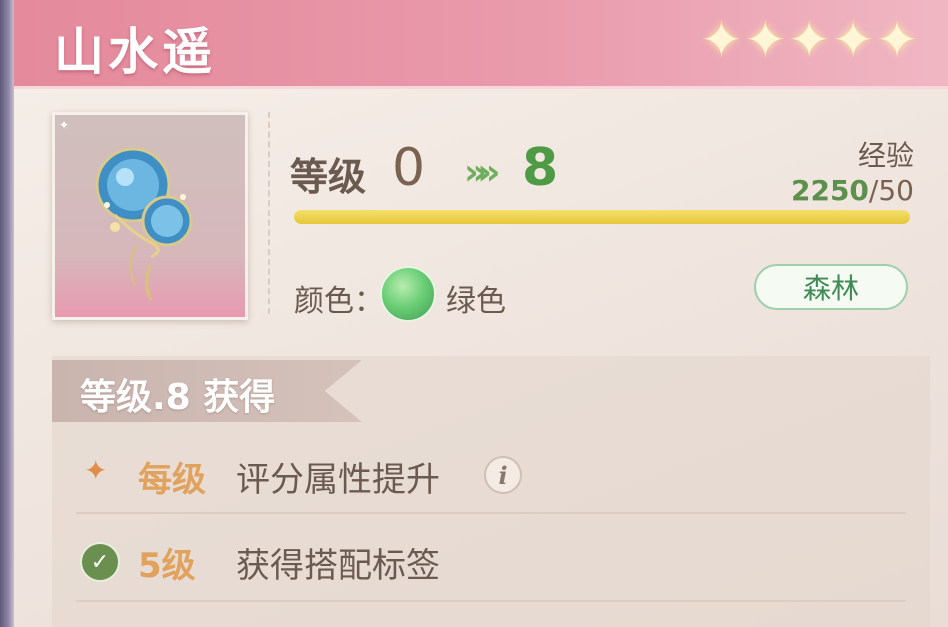 This screenshot has height=627, width=948. What do you see at coordinates (540, 168) in the screenshot?
I see `level-target: 8` at bounding box center [540, 168].